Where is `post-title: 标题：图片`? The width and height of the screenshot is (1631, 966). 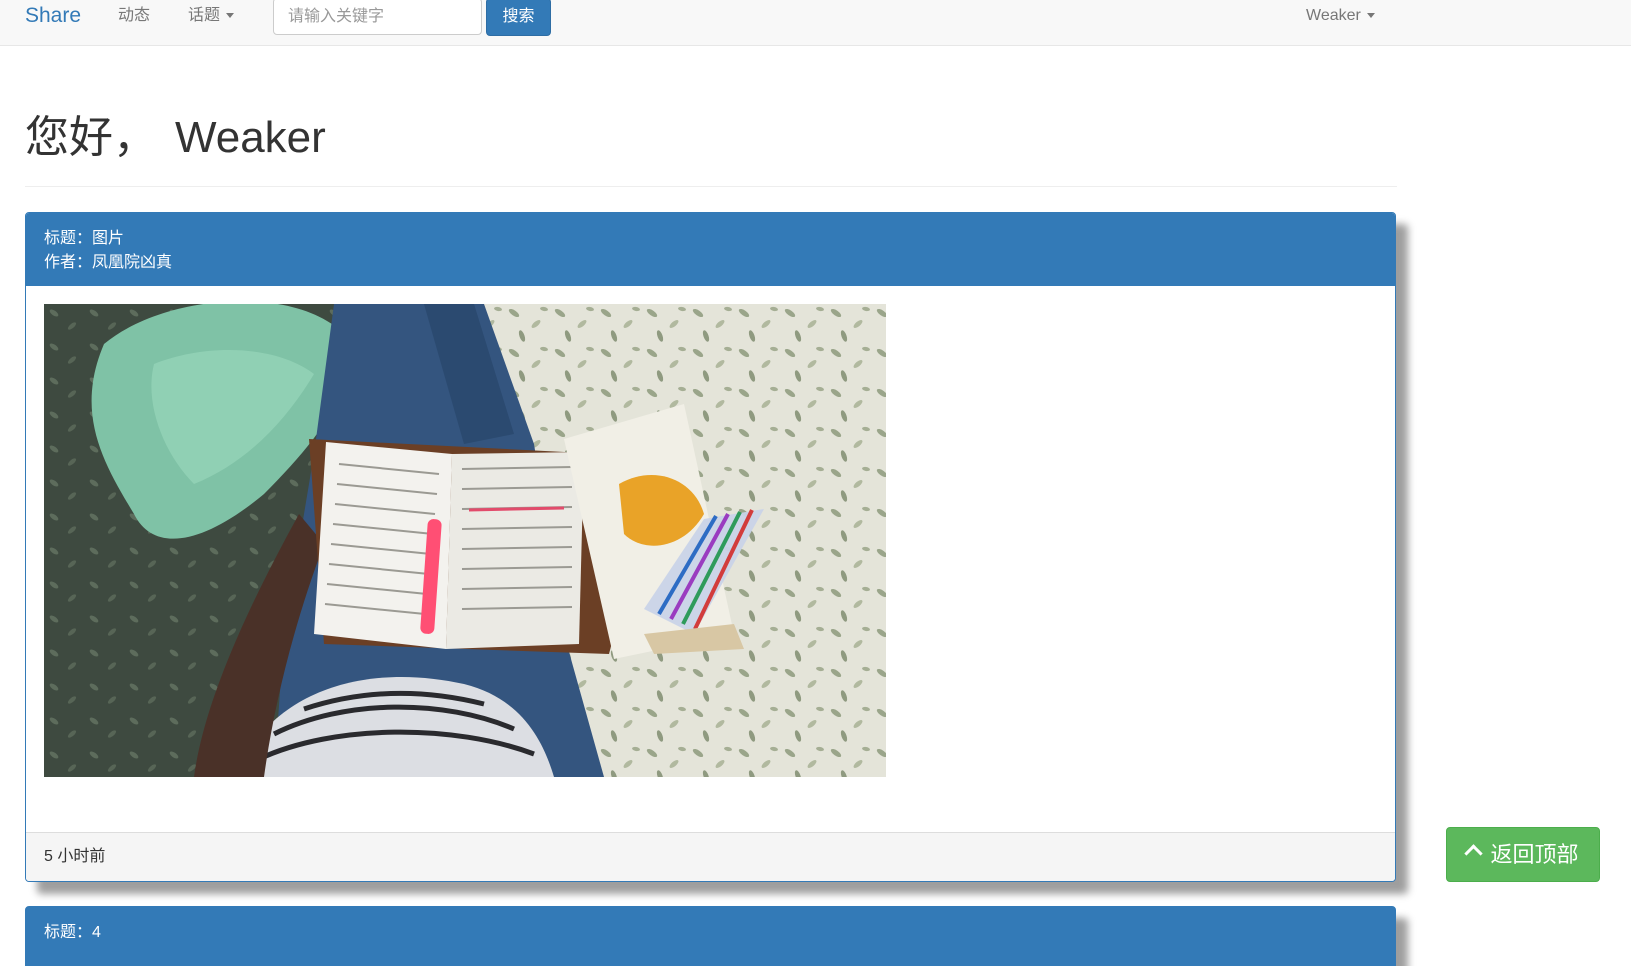 post-title: 标题：图片 is located at coordinates (84, 238).